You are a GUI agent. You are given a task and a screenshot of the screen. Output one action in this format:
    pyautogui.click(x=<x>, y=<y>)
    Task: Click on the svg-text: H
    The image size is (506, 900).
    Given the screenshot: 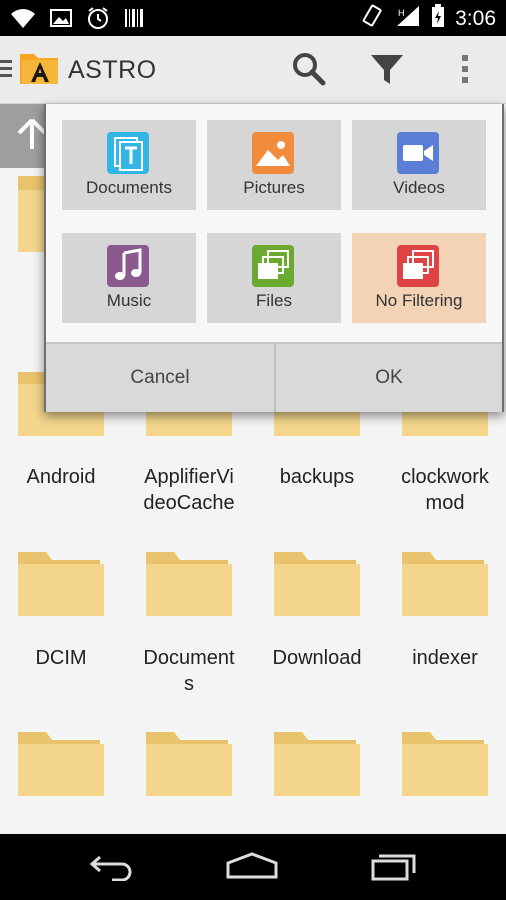 What is the action you would take?
    pyautogui.click(x=401, y=13)
    